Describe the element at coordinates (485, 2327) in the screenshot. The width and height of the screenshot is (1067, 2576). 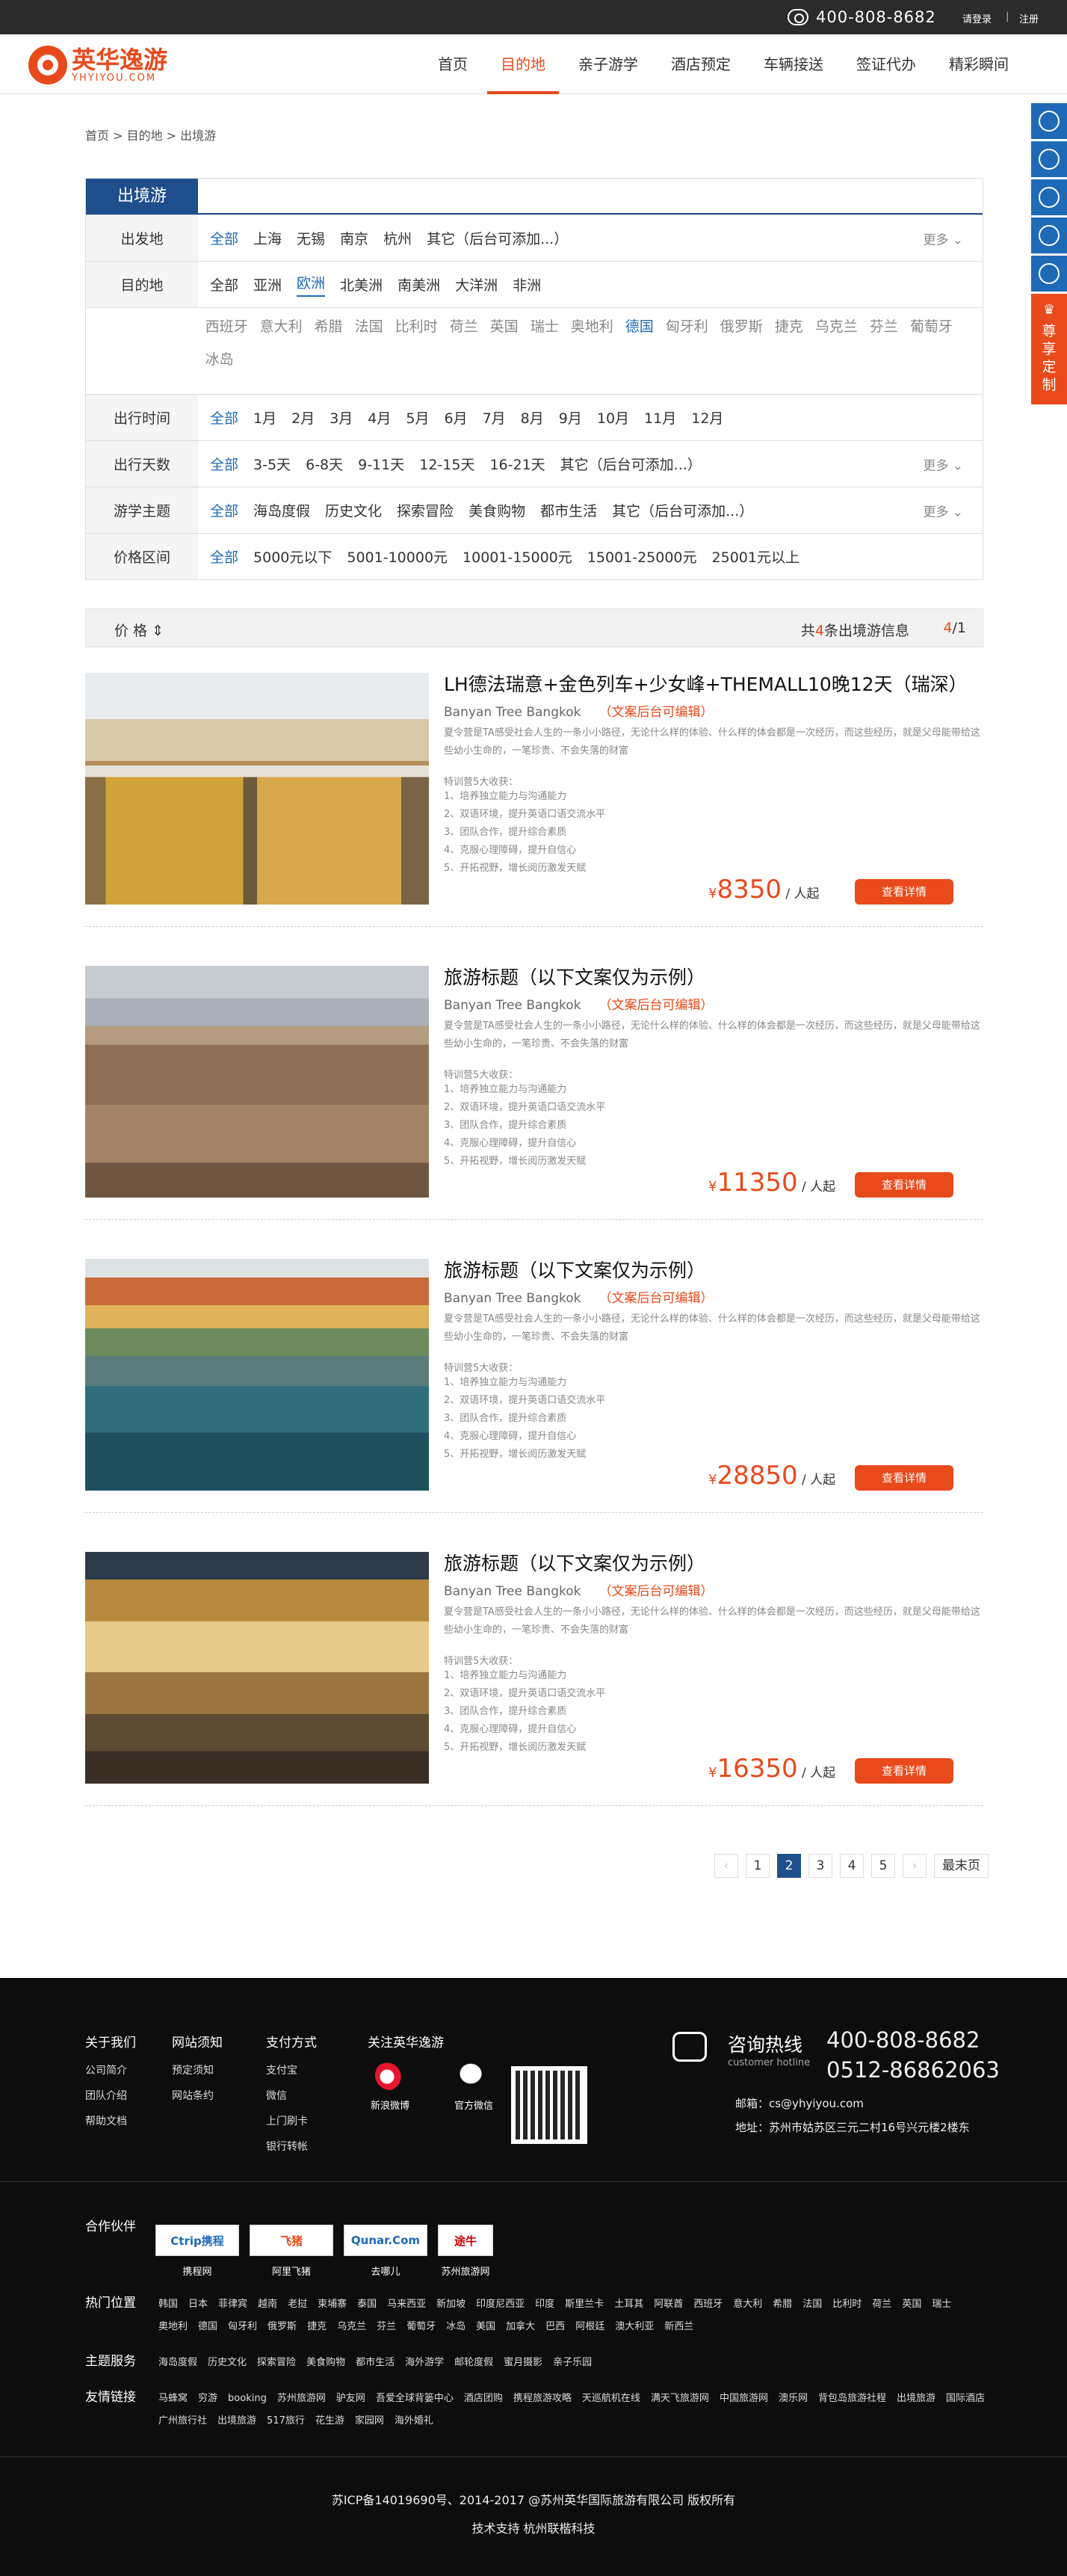
I see `hot-destination-link: 美国` at that location.